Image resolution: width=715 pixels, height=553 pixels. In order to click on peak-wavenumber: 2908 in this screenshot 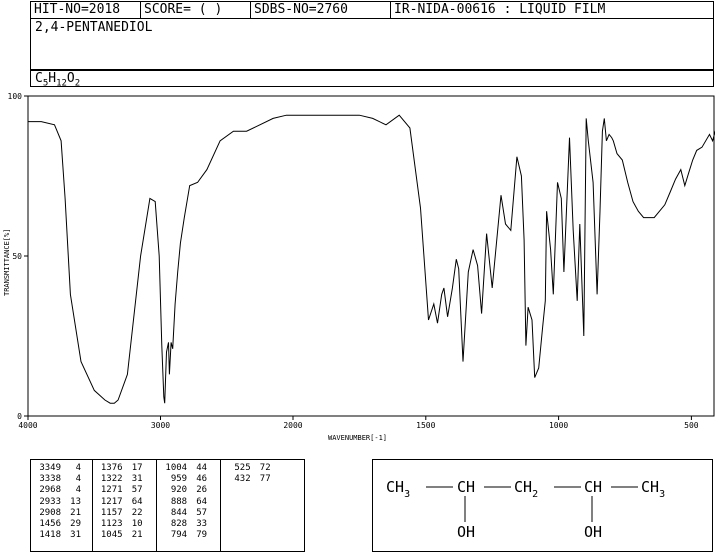, I will do `click(50, 512)`.